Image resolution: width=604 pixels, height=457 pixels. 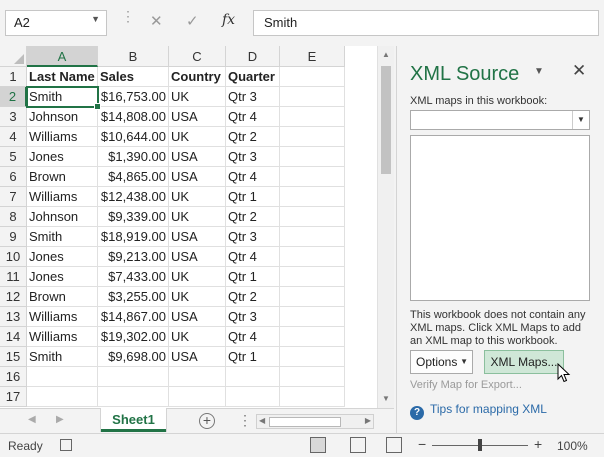 I want to click on cell-d7: Qtr 1, so click(x=253, y=197).